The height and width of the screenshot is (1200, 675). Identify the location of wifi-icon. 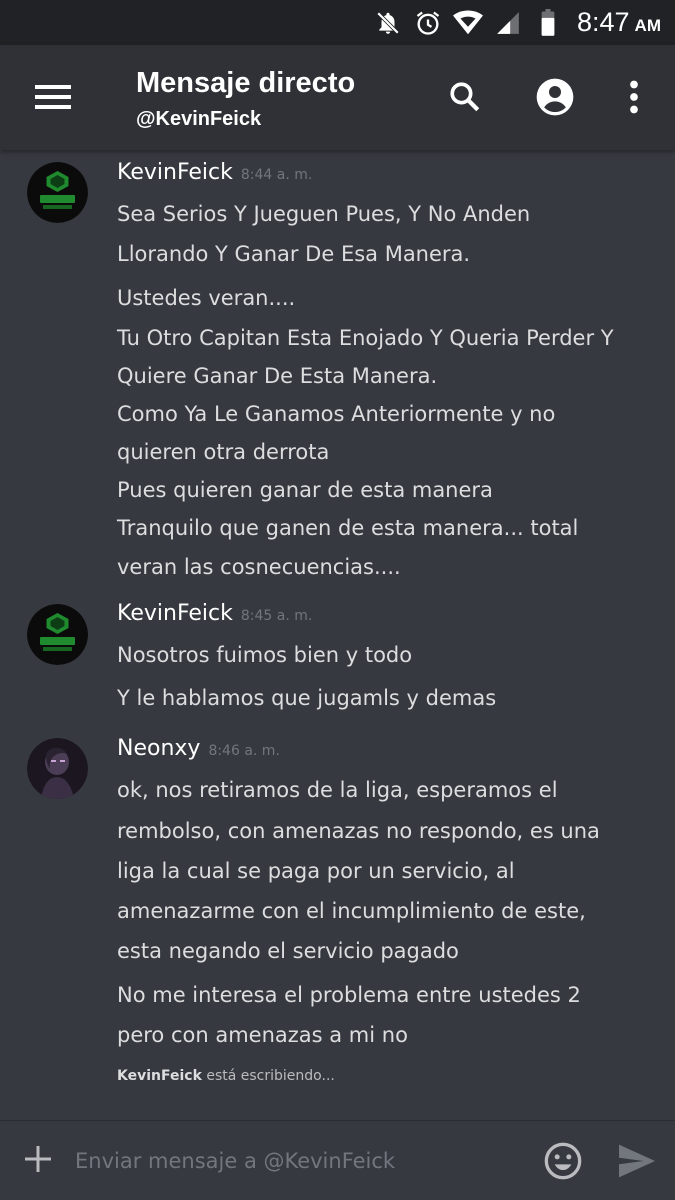
(468, 23).